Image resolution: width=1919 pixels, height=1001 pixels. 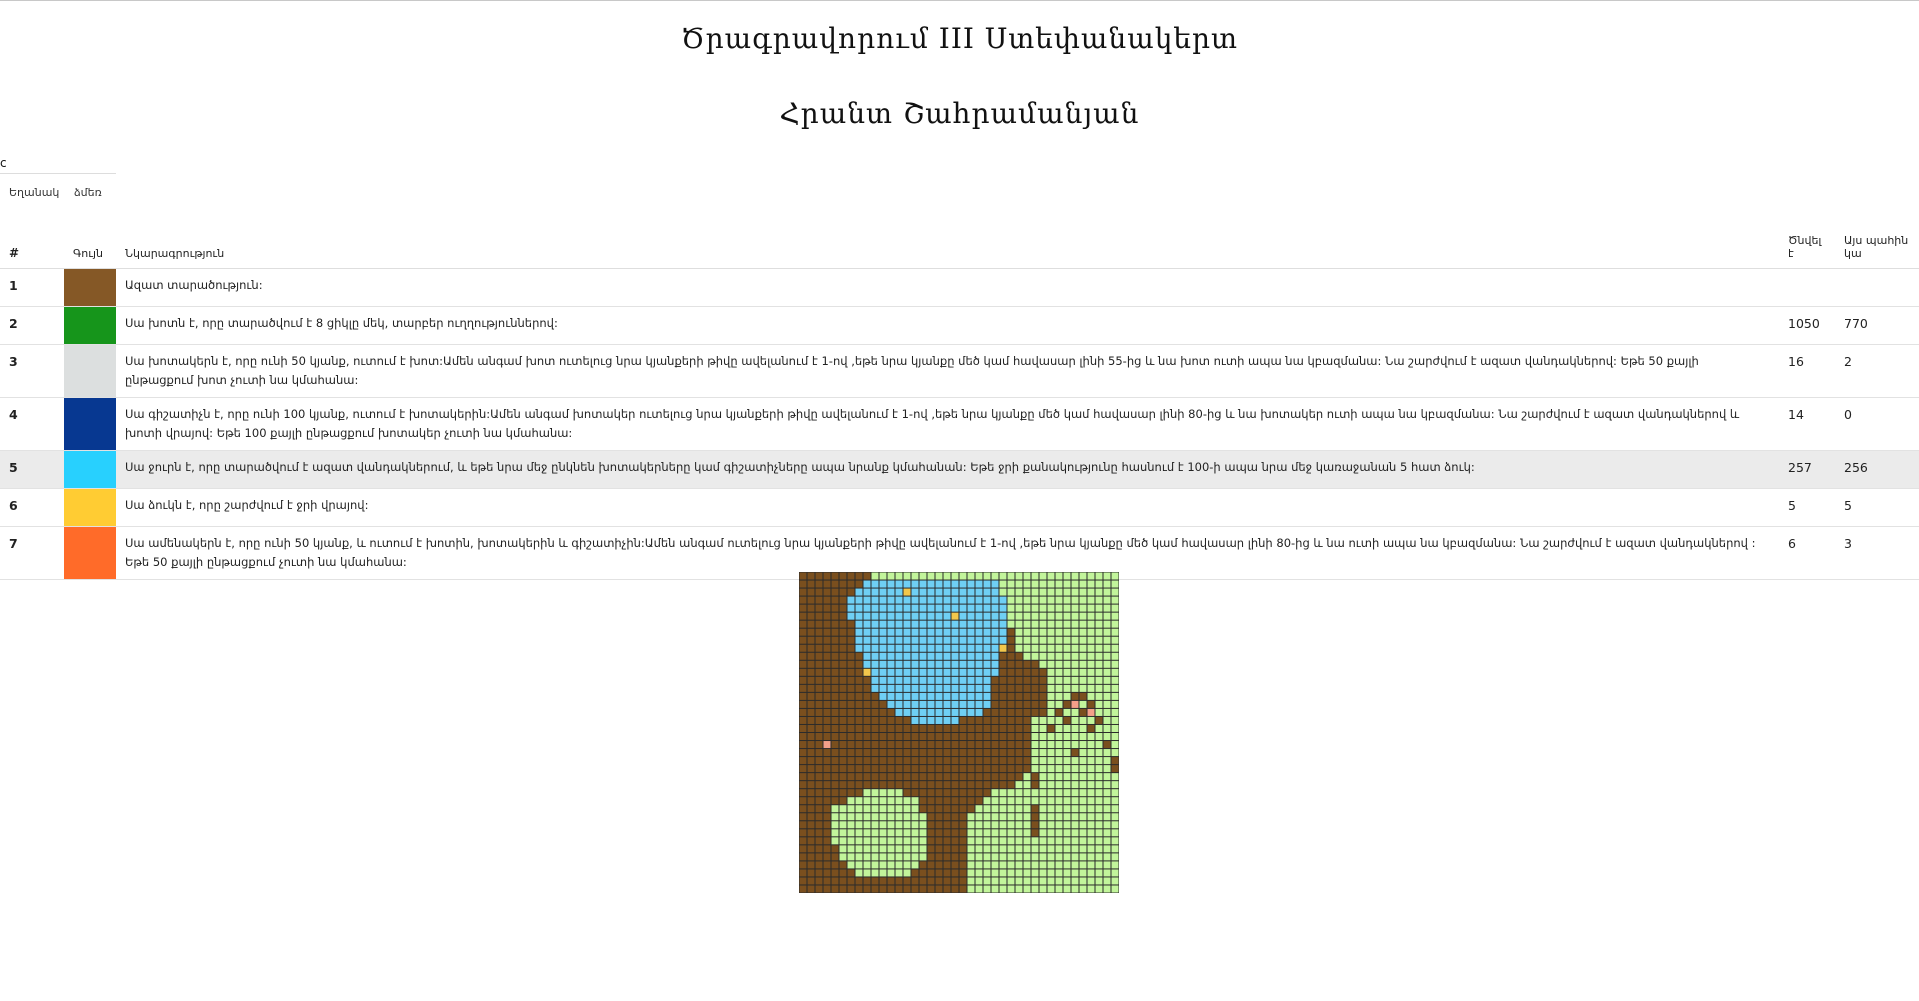 I want to click on row-created, so click(x=1807, y=287).